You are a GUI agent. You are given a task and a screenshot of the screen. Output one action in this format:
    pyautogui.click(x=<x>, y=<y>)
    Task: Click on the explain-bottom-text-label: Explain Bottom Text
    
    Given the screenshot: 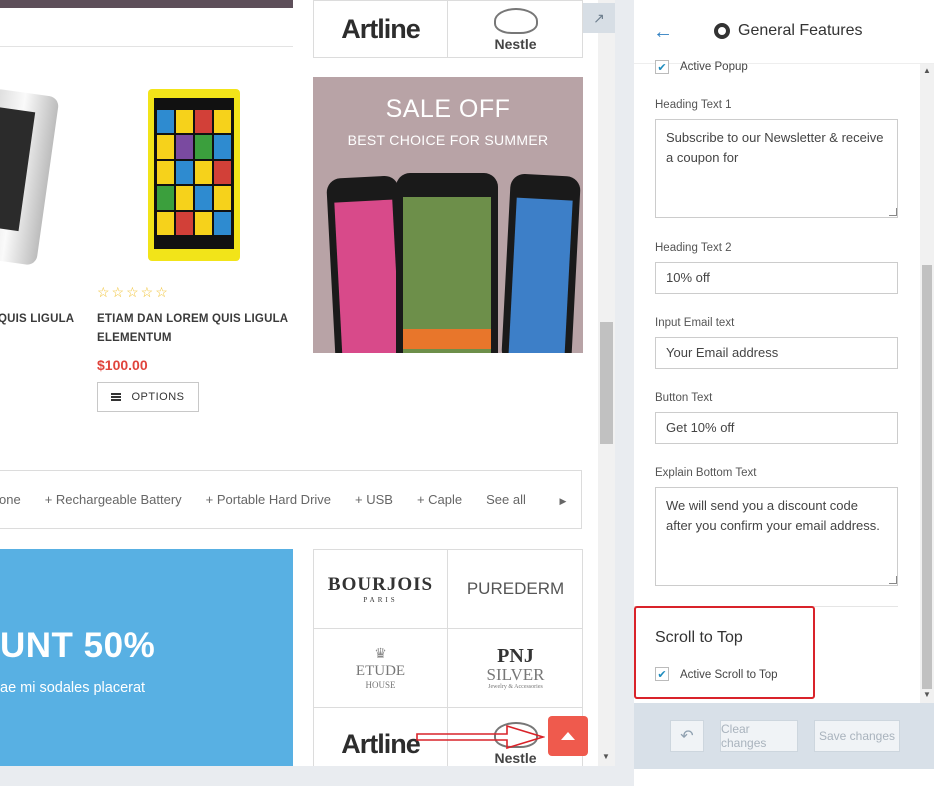 What is the action you would take?
    pyautogui.click(x=706, y=473)
    